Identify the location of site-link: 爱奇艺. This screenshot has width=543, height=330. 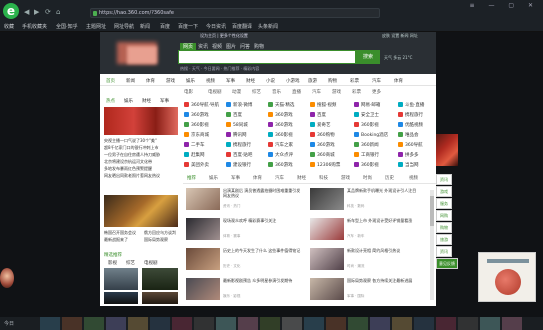
(320, 125).